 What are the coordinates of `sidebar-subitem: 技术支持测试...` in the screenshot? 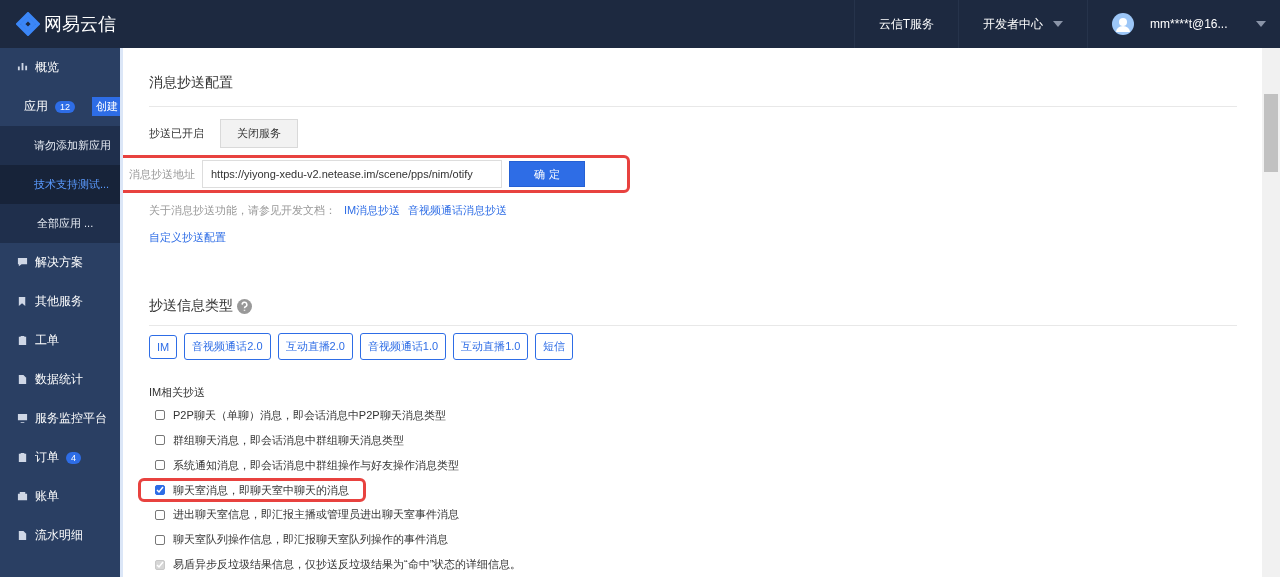 It's located at (60, 184).